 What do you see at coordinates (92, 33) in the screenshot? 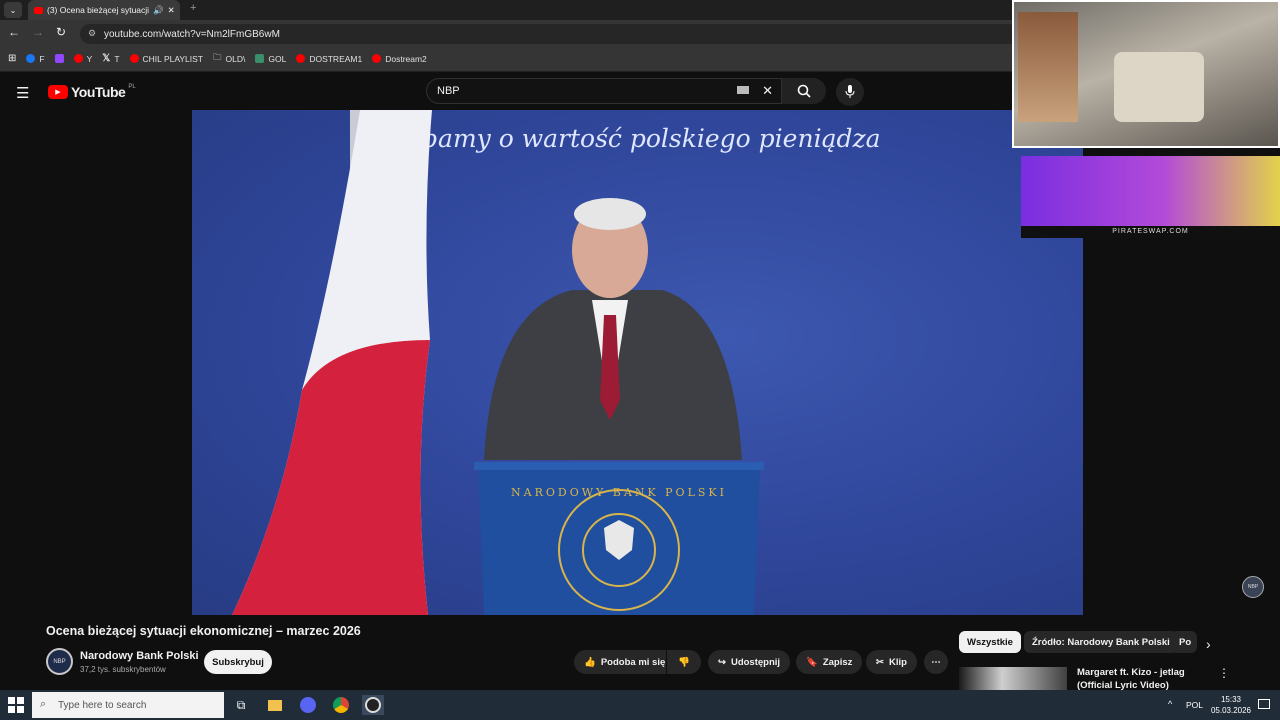
I see `site-info-icon: ⚙` at bounding box center [92, 33].